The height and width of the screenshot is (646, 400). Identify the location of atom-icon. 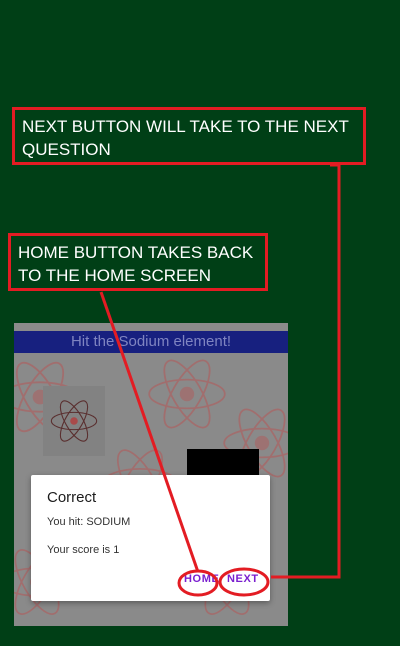
(74, 421).